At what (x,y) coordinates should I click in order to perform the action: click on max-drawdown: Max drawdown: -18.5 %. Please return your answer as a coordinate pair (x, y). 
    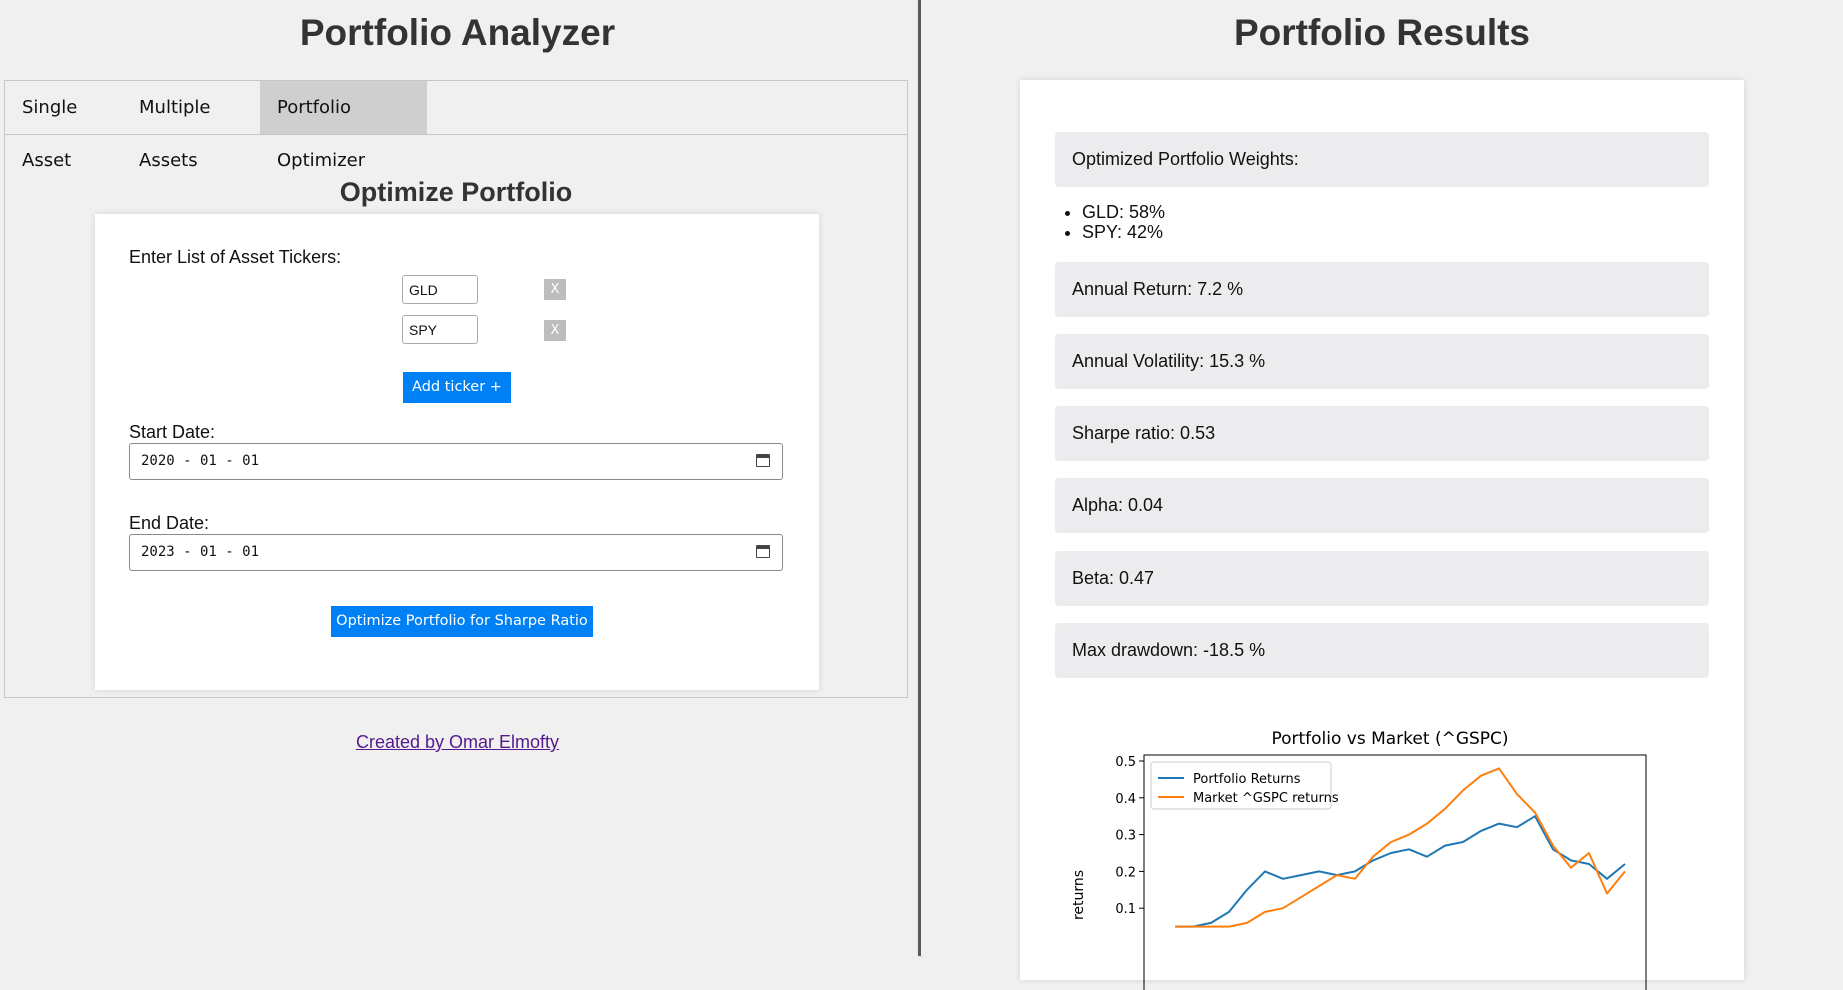
    Looking at the image, I should click on (1382, 650).